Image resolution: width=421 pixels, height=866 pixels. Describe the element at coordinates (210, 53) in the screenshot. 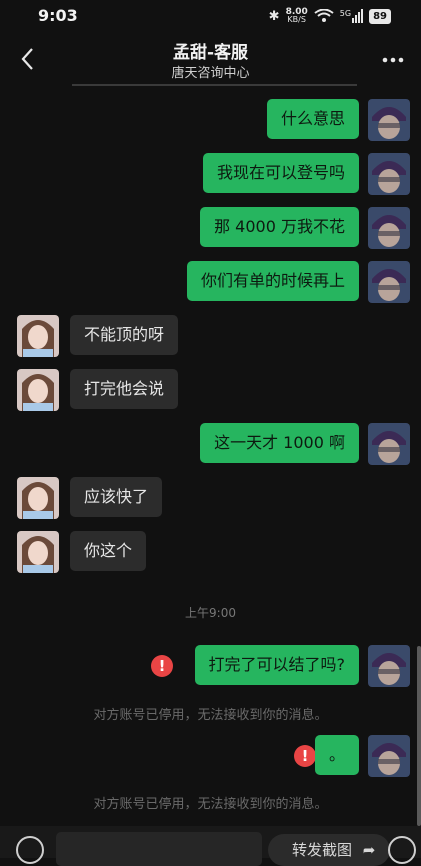

I see `chat-title: 孟甜-客服` at that location.